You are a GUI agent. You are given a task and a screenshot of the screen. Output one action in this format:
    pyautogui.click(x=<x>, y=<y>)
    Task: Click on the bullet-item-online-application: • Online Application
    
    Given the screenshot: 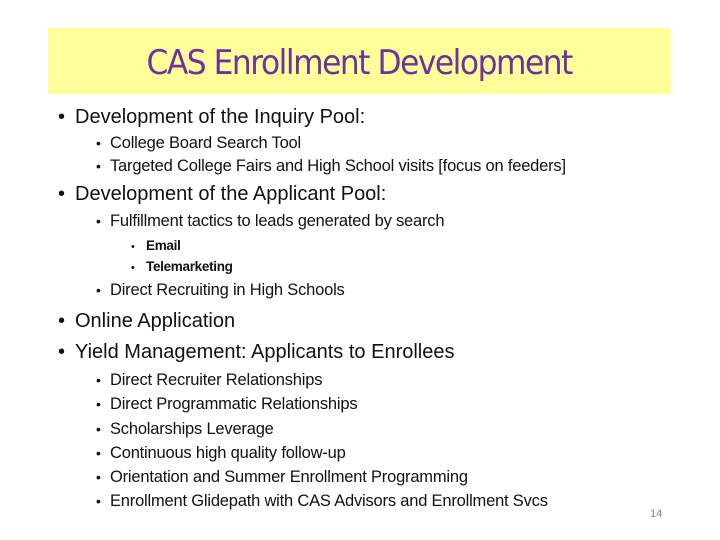 What is the action you would take?
    pyautogui.click(x=146, y=321)
    